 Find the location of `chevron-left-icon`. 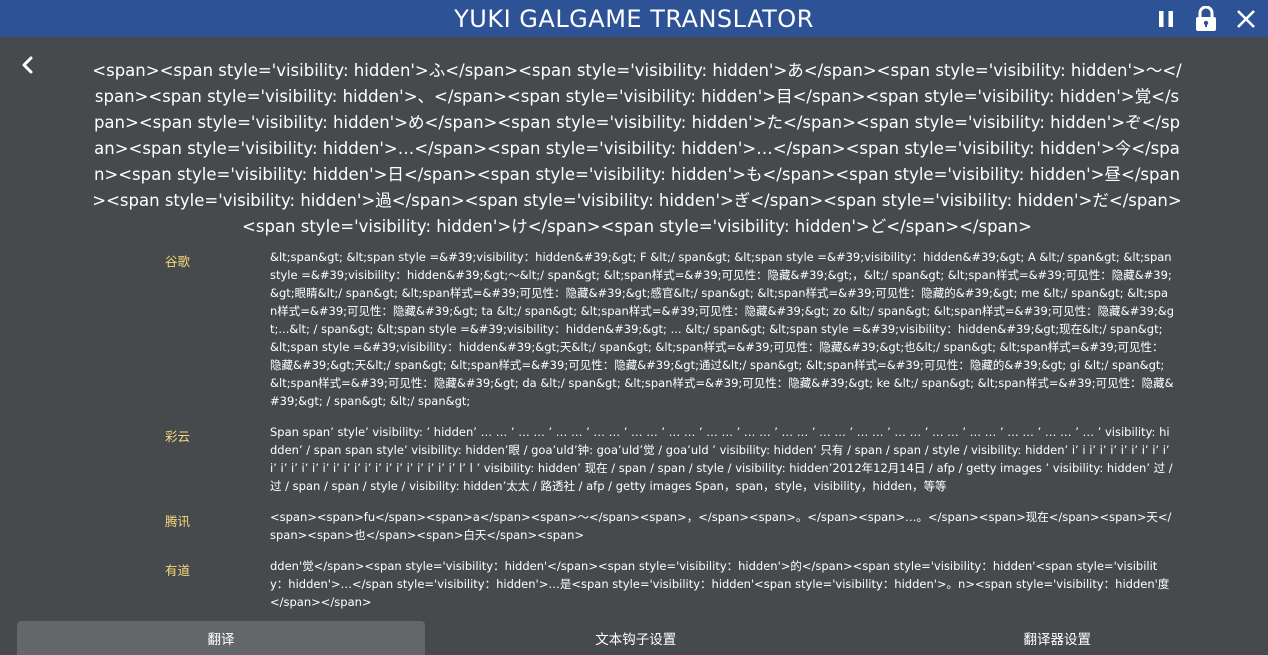

chevron-left-icon is located at coordinates (27, 65).